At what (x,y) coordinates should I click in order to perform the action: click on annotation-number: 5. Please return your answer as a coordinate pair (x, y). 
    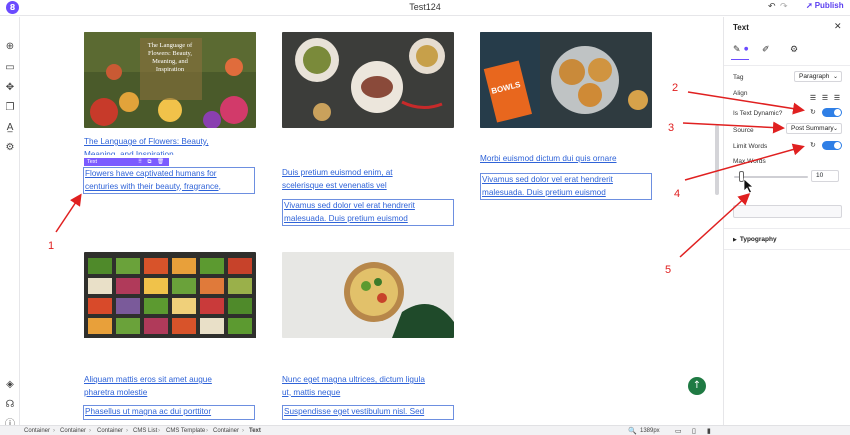
    Looking at the image, I should click on (668, 270).